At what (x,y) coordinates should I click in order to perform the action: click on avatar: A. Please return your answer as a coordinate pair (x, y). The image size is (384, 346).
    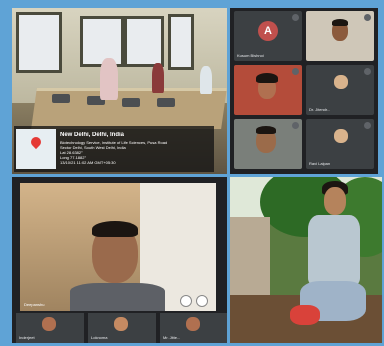
    Looking at the image, I should click on (268, 31).